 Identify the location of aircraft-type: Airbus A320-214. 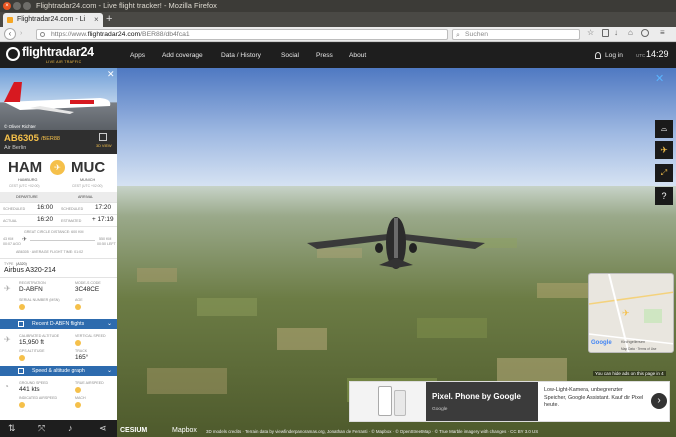
(30, 270).